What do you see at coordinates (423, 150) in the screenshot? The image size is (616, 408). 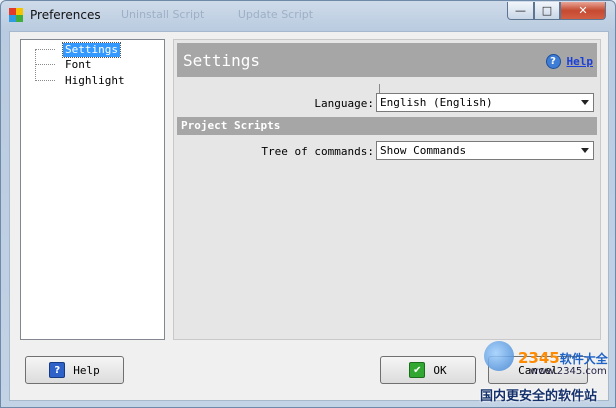 I see `tree-of-commands-select-value: Show Commands` at bounding box center [423, 150].